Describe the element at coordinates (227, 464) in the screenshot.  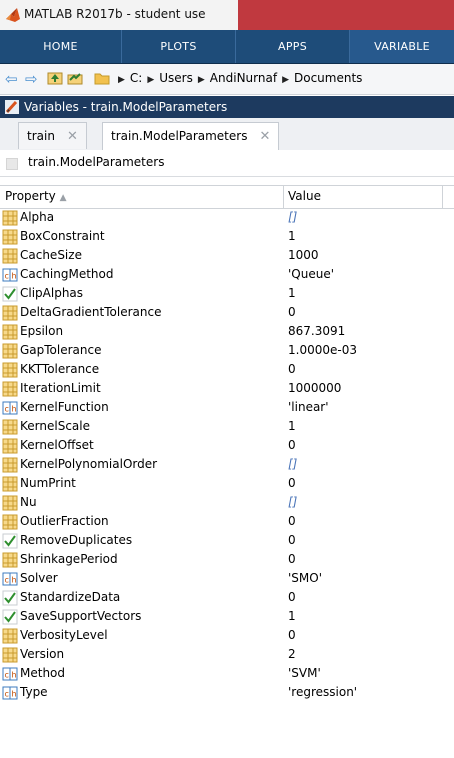
I see `table-row: KernelPolynomialOrder []` at that location.